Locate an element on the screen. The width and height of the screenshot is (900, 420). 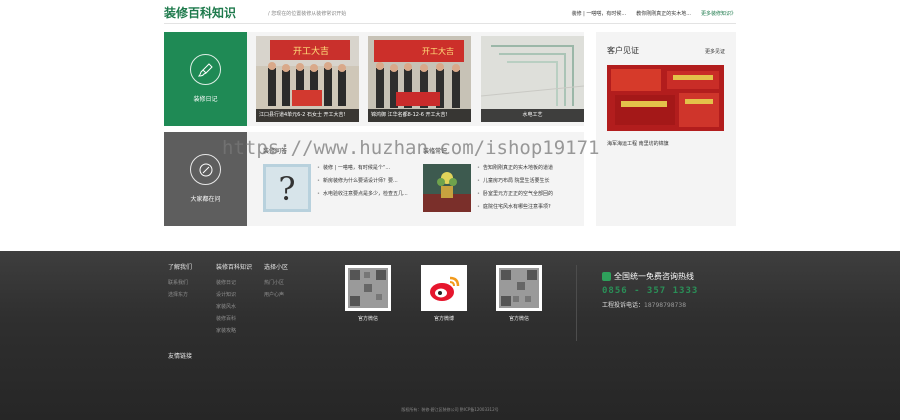
footer-col-head: 选择小区 is located at coordinates (276, 267).